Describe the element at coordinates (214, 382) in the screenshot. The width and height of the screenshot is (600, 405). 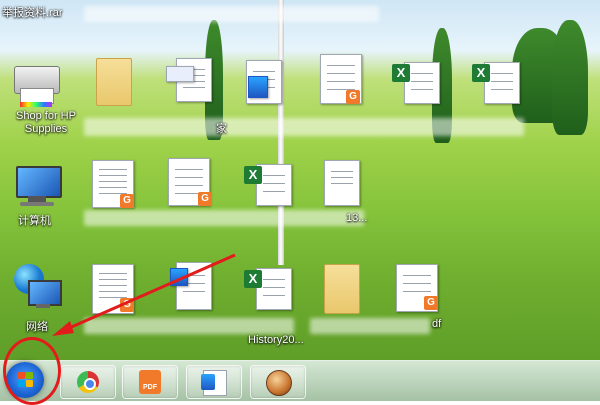
I see `word-taskbar-button` at that location.